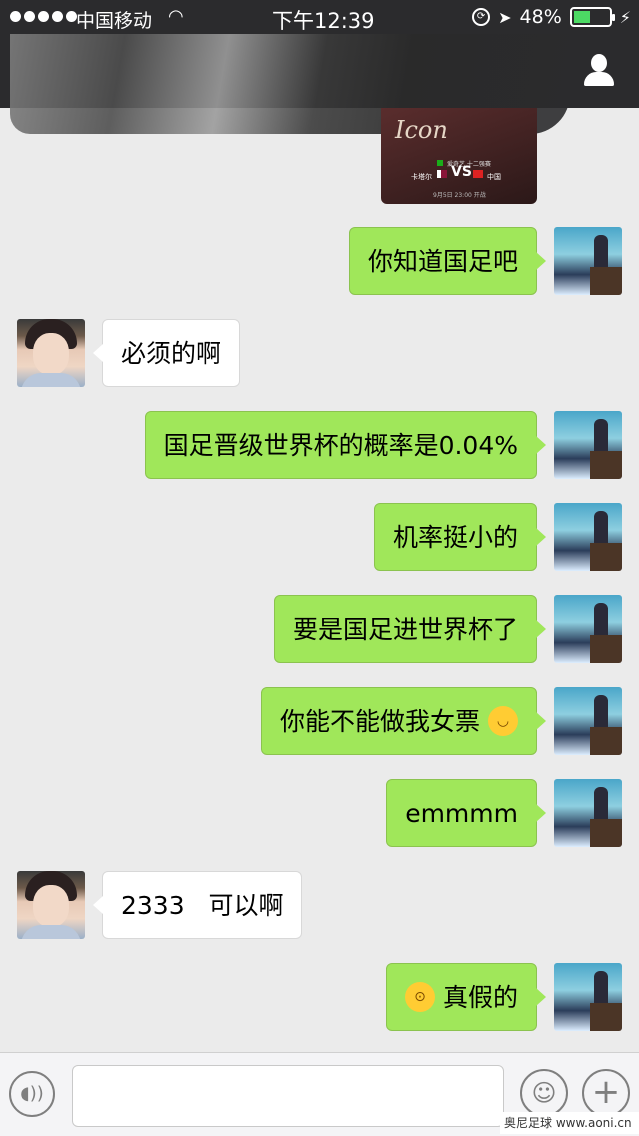  What do you see at coordinates (323, 21) in the screenshot?
I see `status-time: 下午12:39` at bounding box center [323, 21].